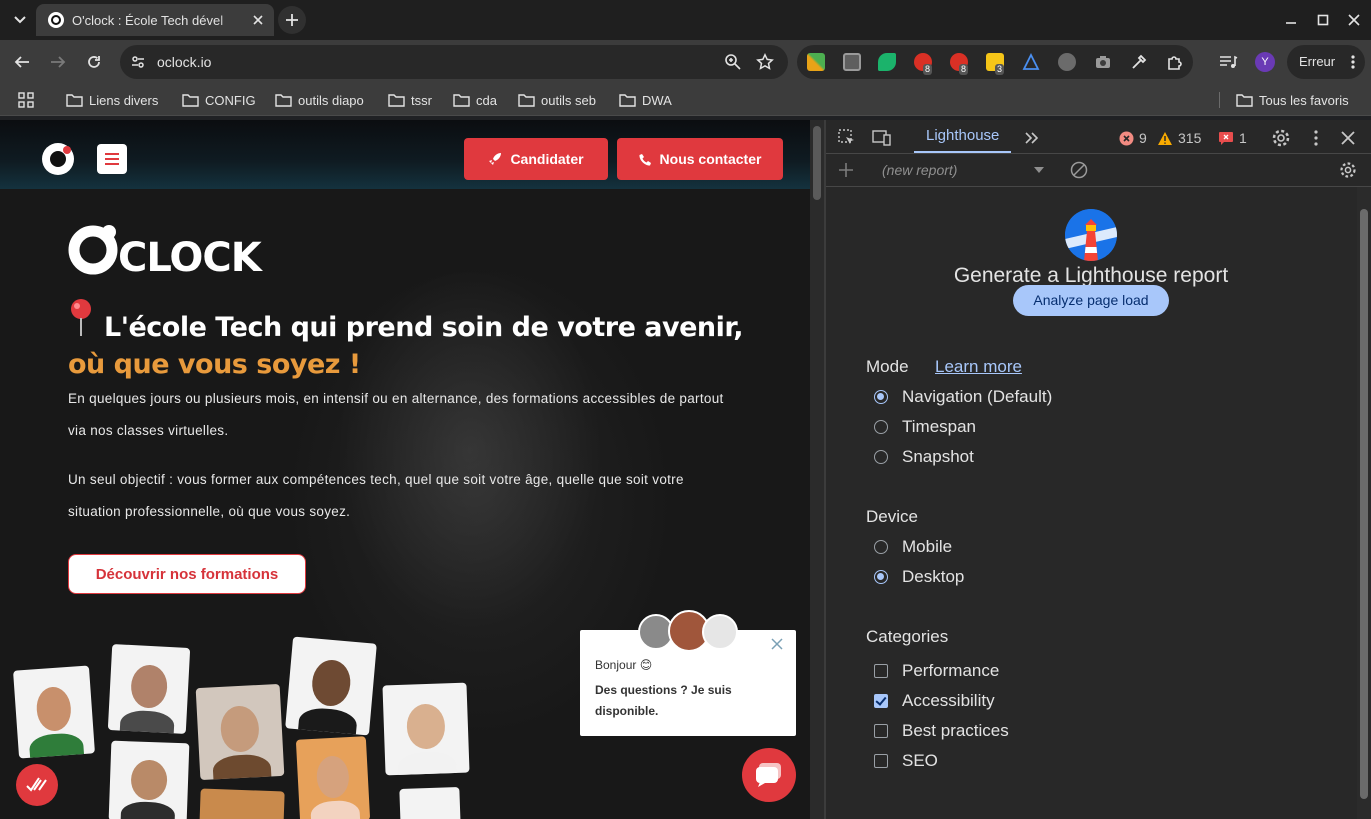 This screenshot has height=819, width=1371. Describe the element at coordinates (936, 671) in the screenshot. I see `category-performance: Performance` at that location.